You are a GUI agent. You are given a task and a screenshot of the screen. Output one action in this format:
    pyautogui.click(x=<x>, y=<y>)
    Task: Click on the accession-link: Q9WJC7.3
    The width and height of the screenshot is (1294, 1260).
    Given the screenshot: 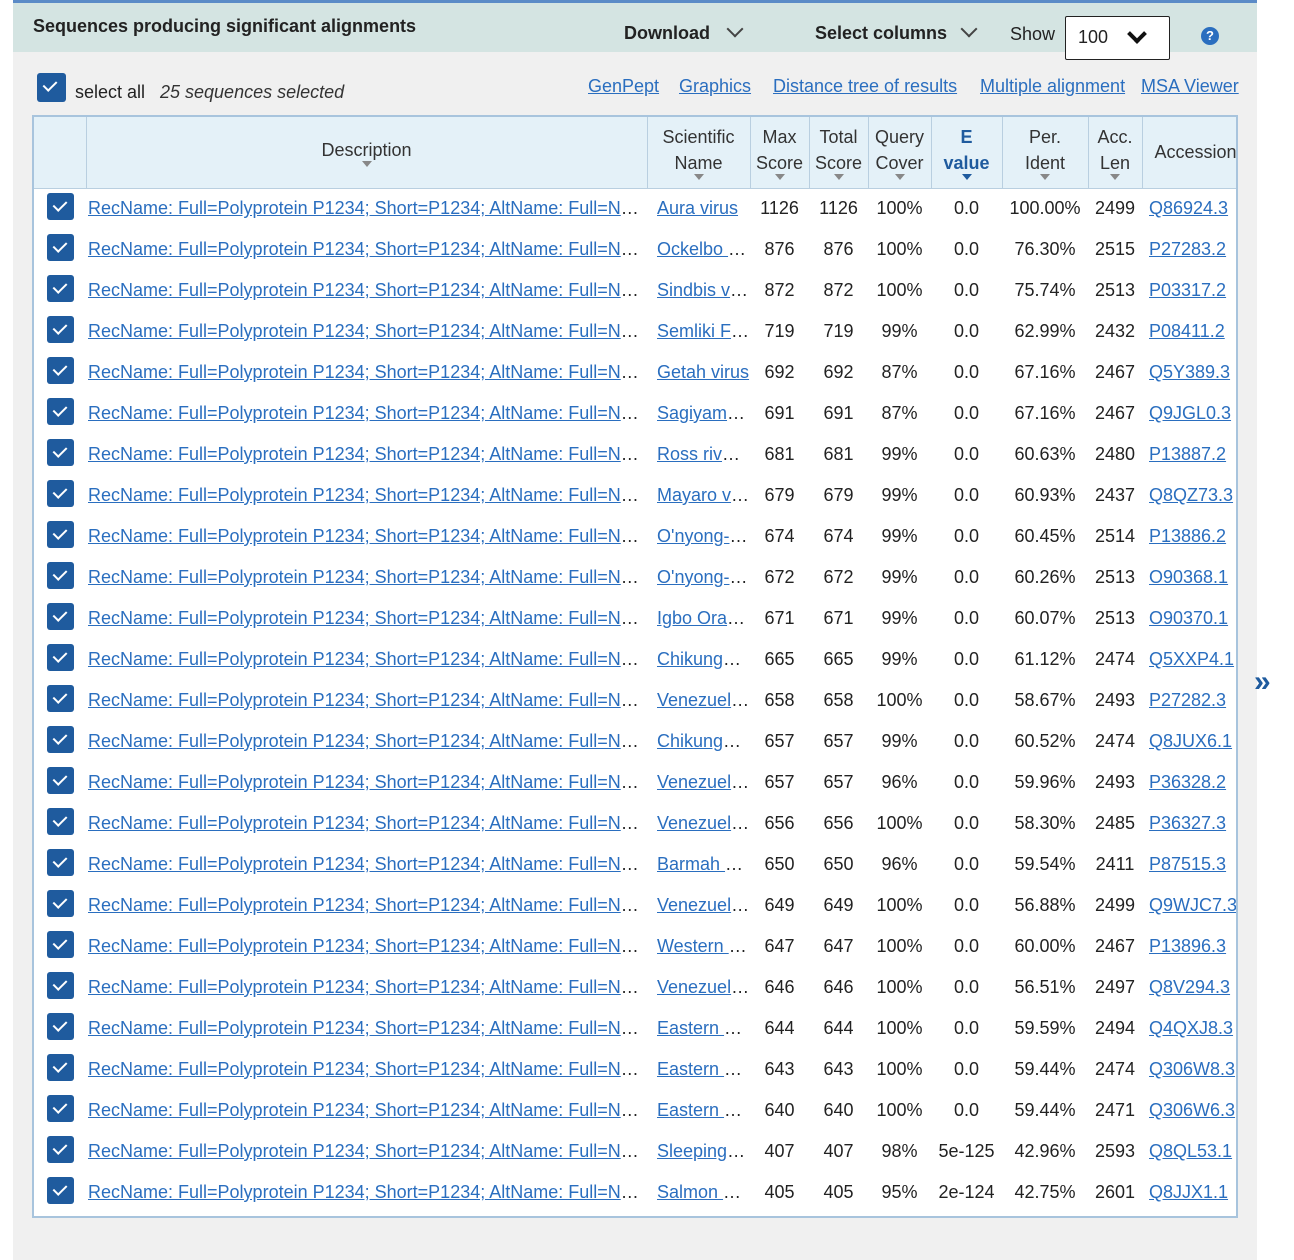 What is the action you would take?
    pyautogui.click(x=1192, y=905)
    